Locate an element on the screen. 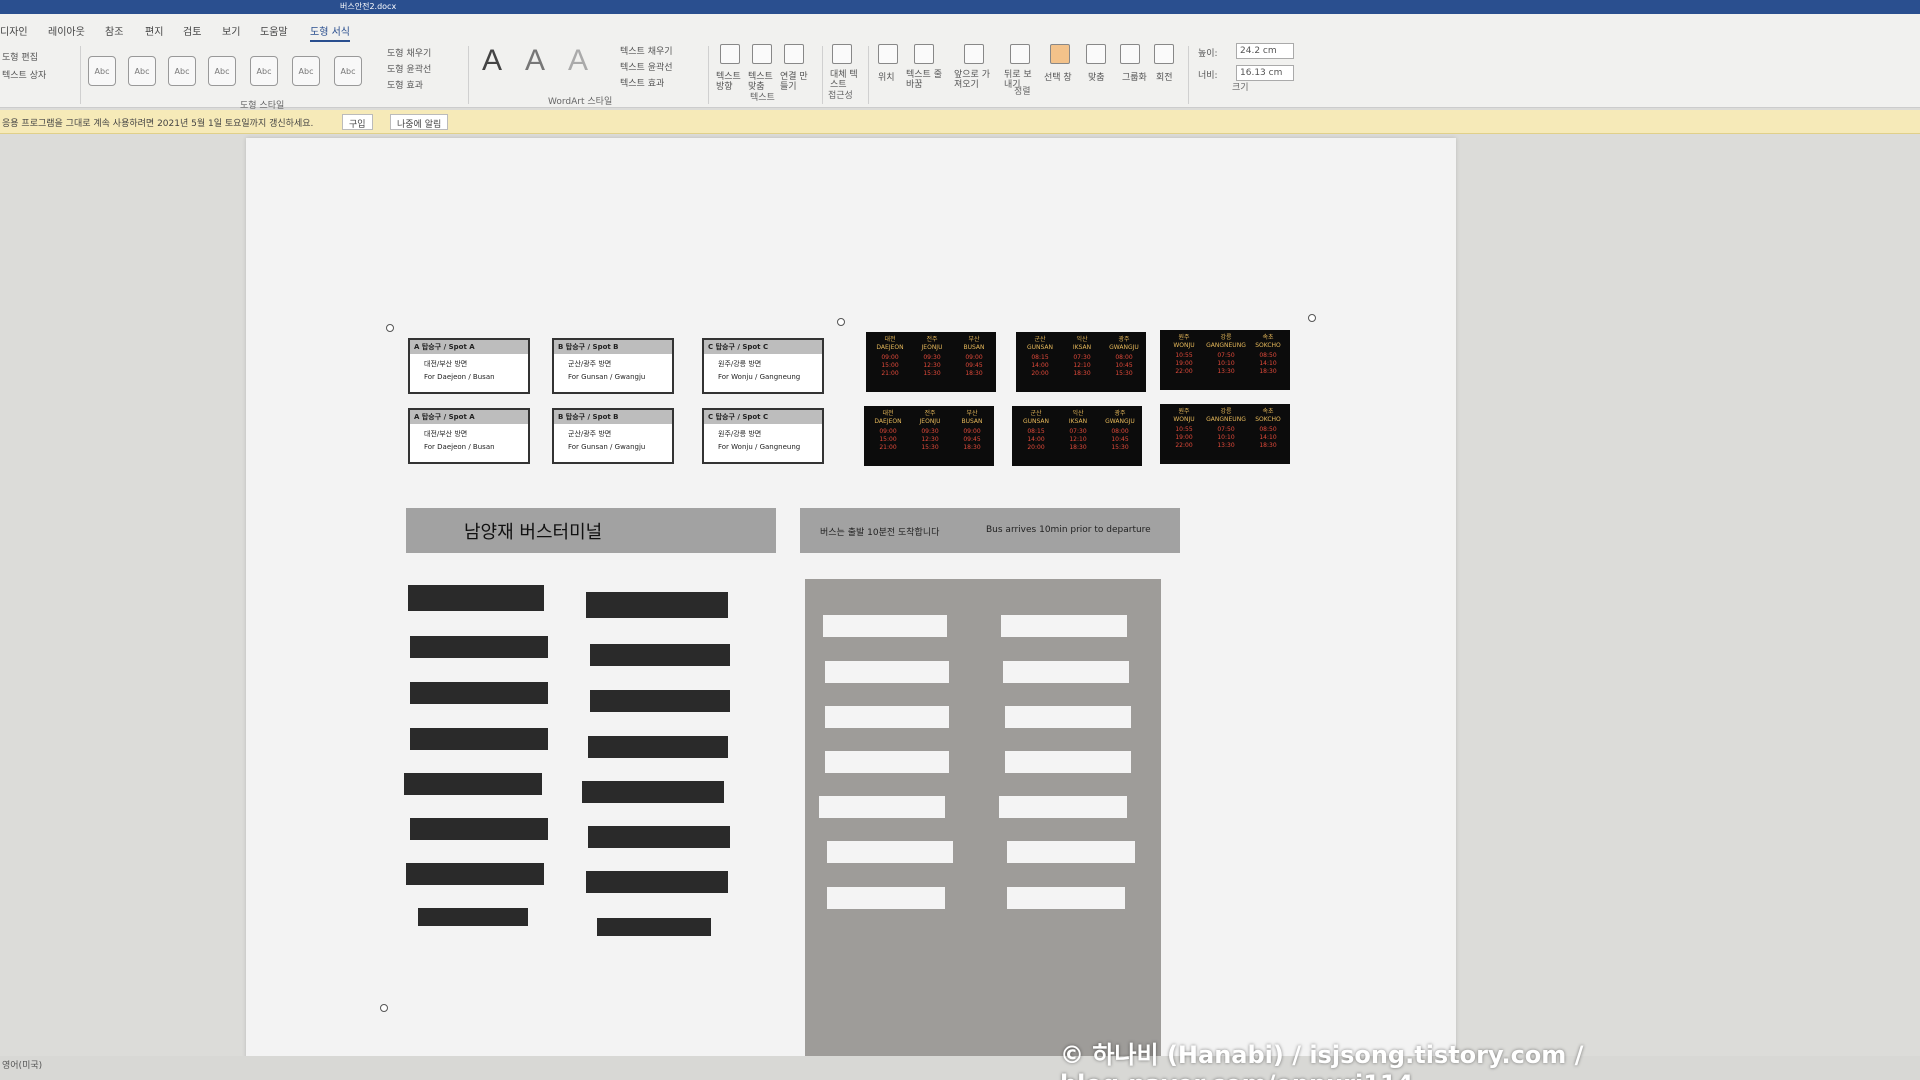 This screenshot has width=1920, height=1080. departure-time: 20:00 is located at coordinates (1040, 373).